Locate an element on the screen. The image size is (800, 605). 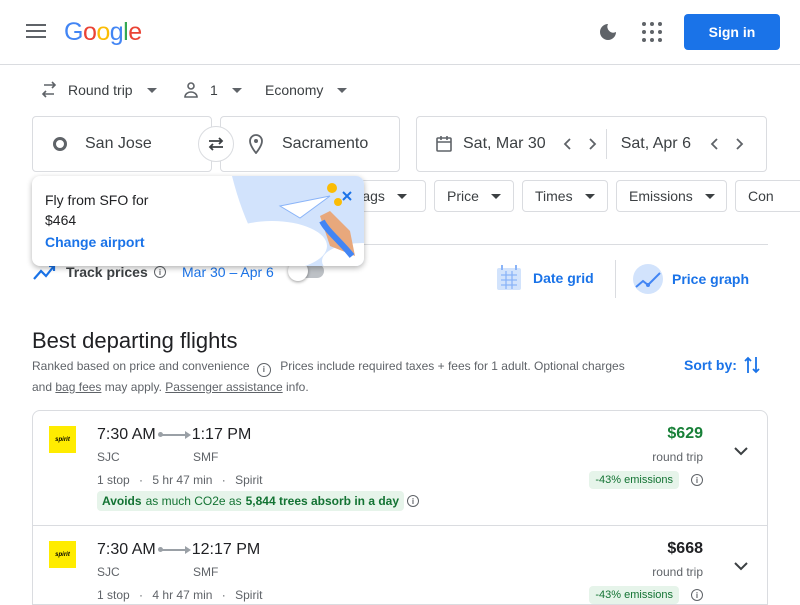
price-graph-label: Price graph is located at coordinates (711, 279).